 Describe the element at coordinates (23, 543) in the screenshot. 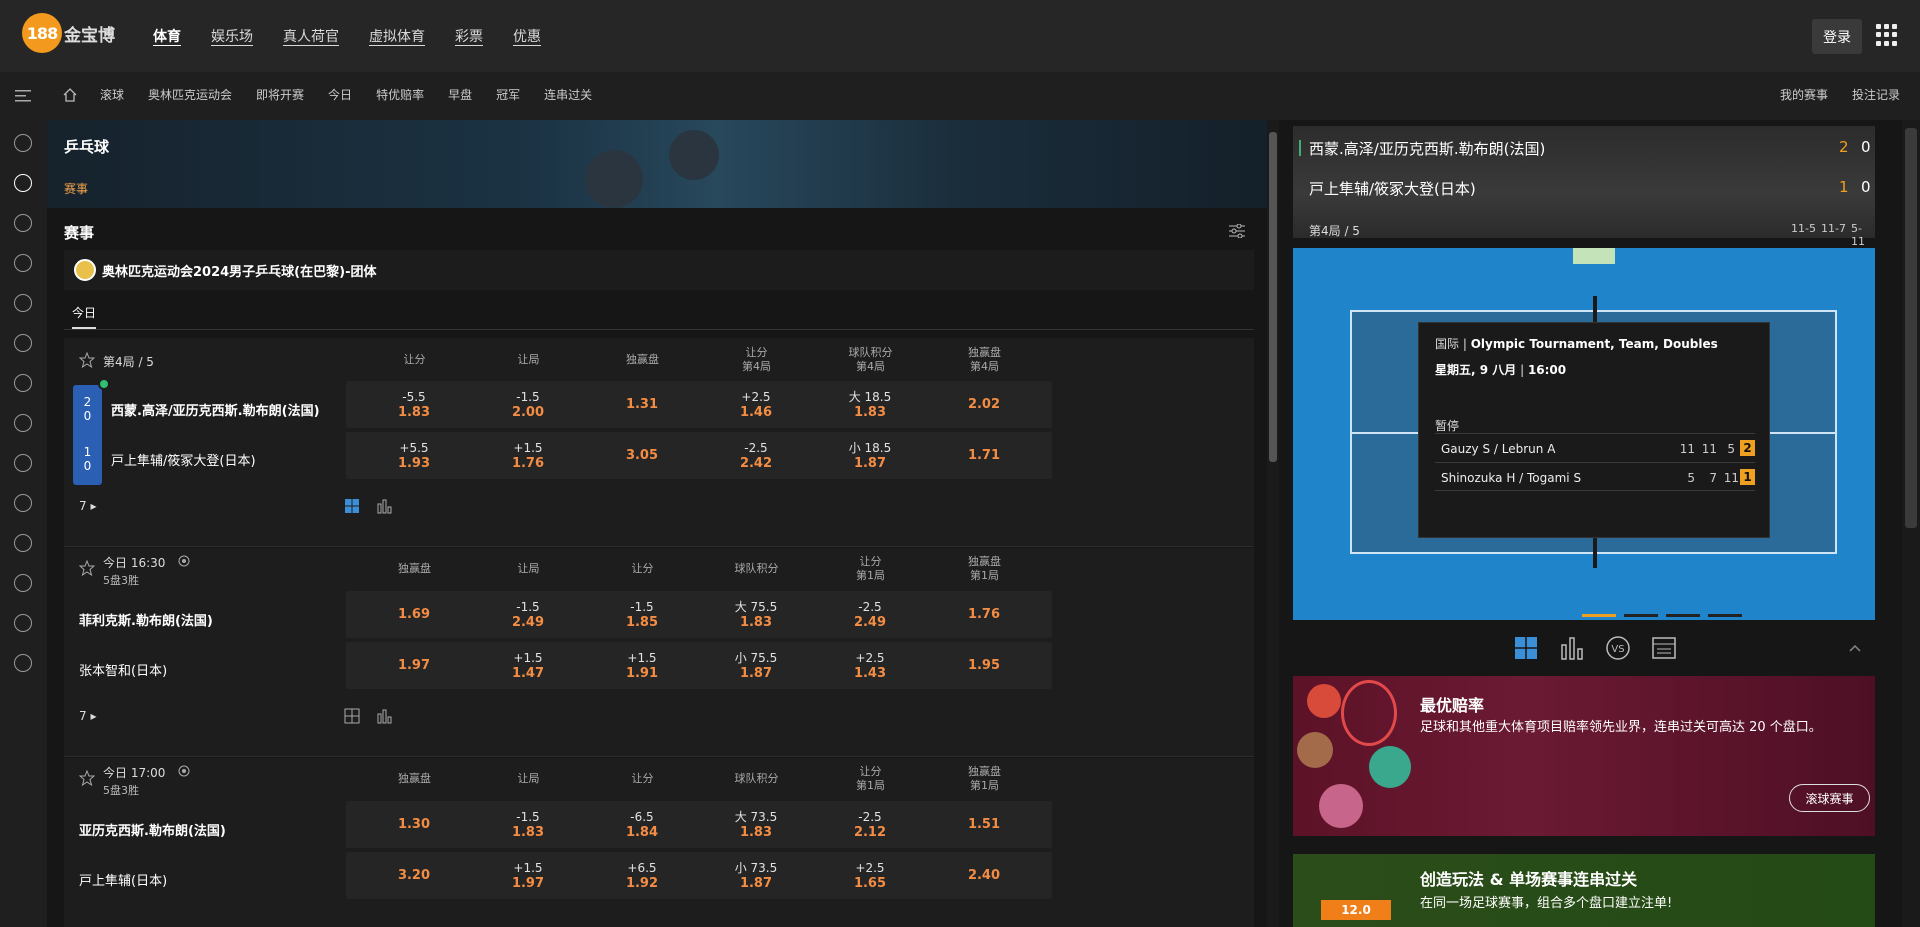

I see `plus-sport-icon` at that location.